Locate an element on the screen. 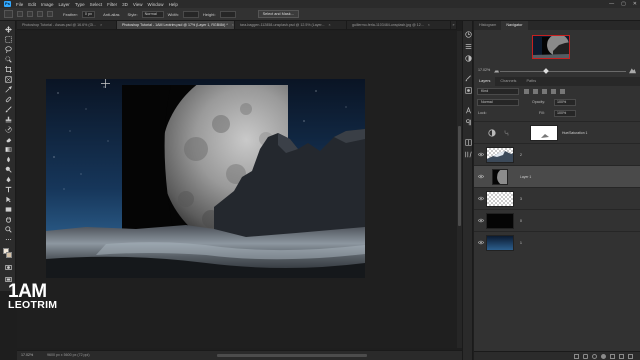  brush-tool-icon is located at coordinates (8, 109).